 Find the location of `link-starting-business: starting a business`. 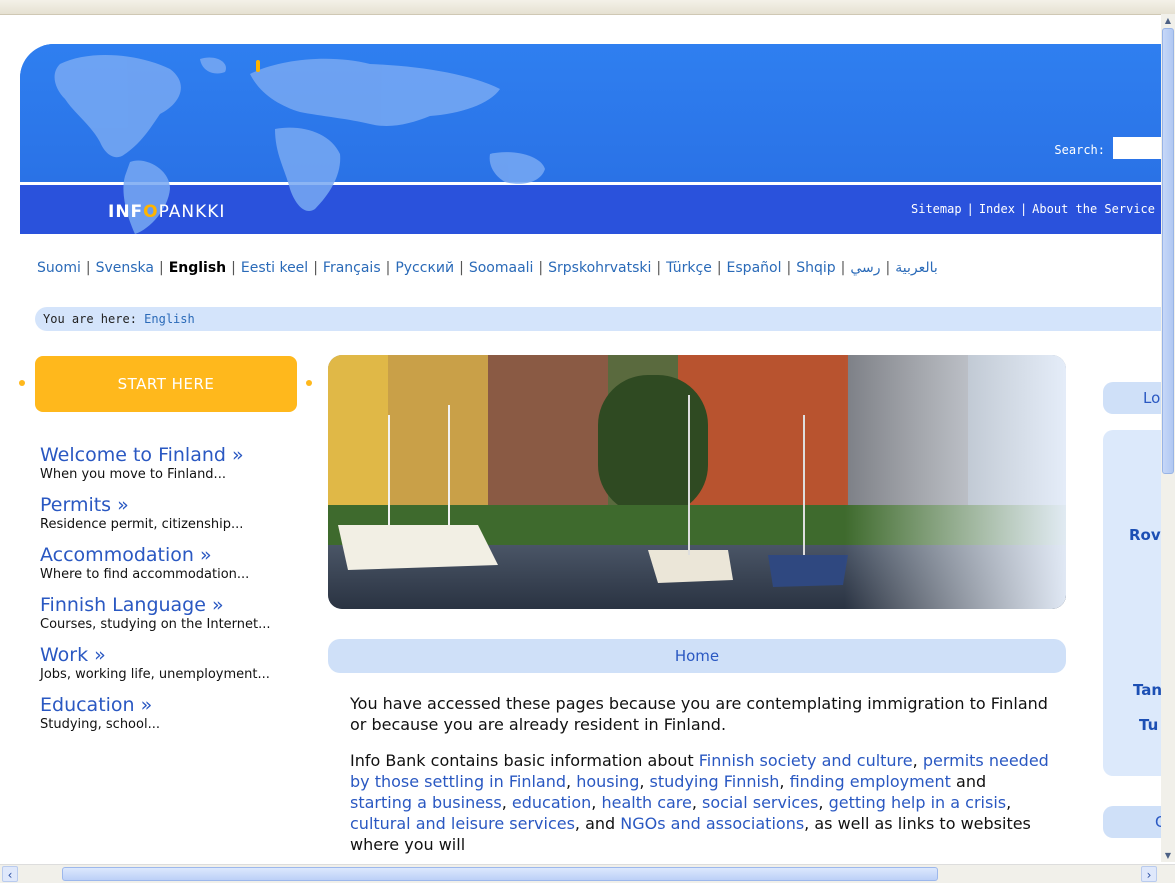

link-starting-business: starting a business is located at coordinates (426, 802).